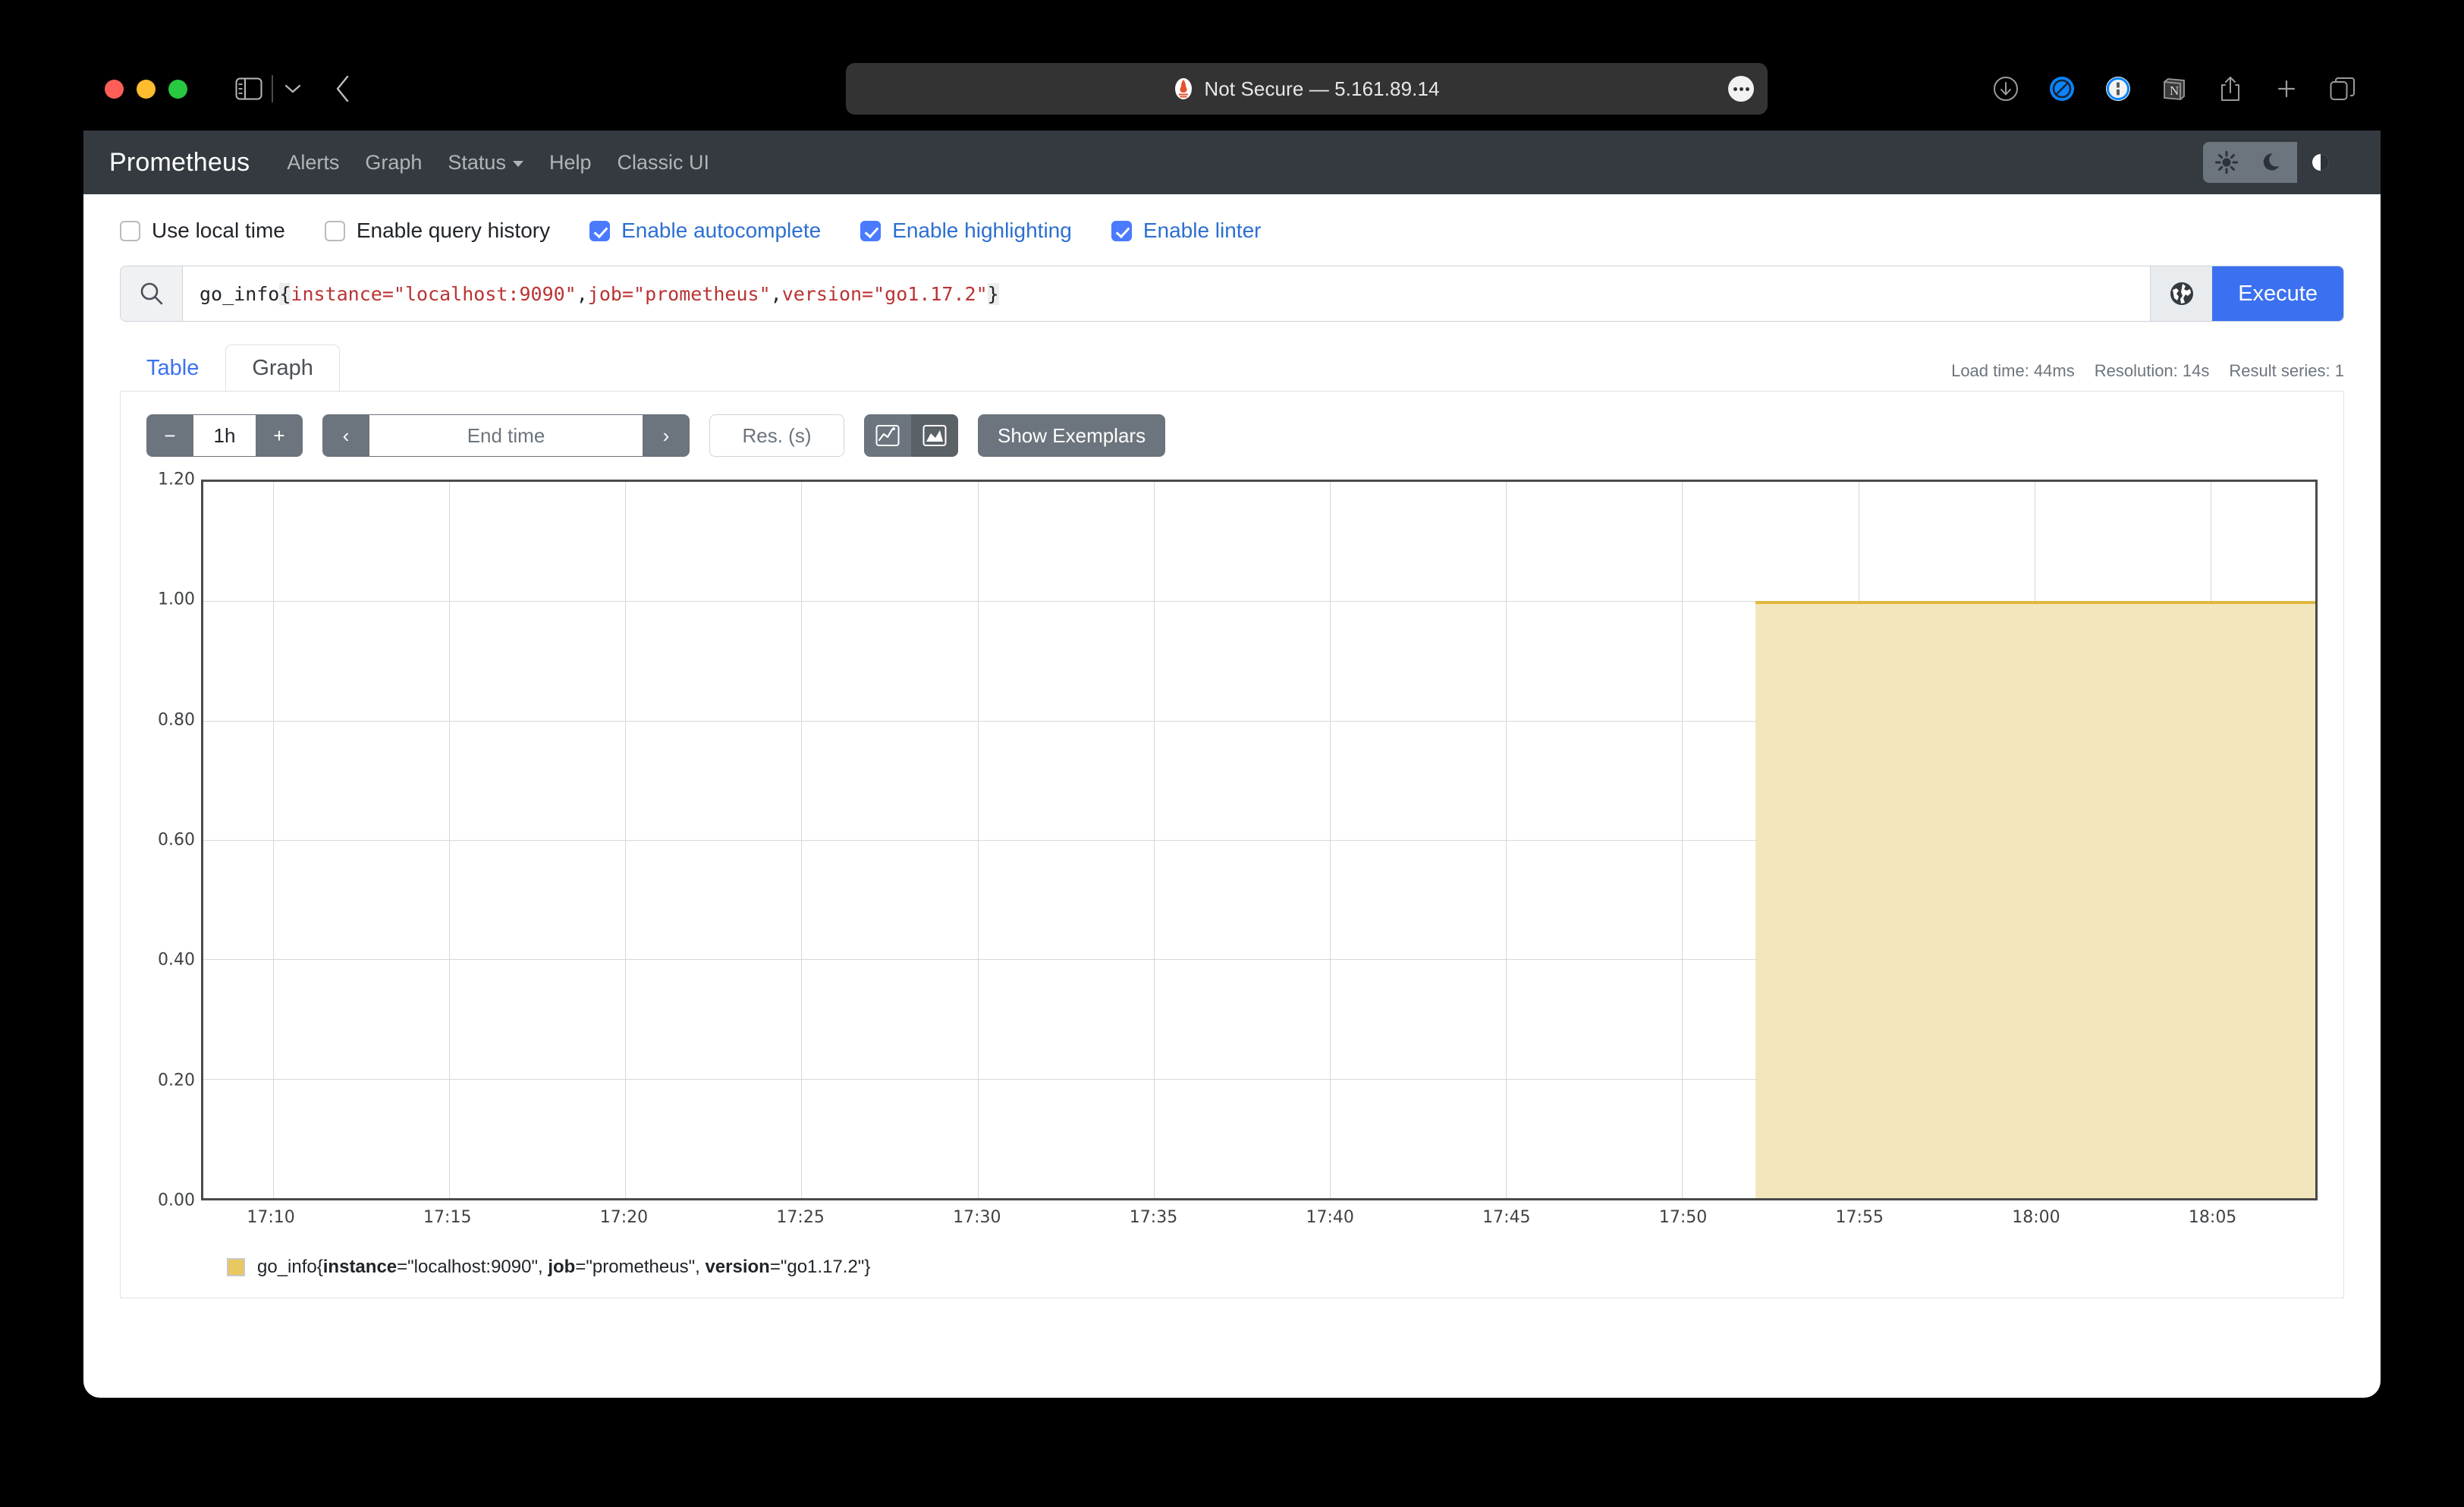  Describe the element at coordinates (290, 1267) in the screenshot. I see `legend-metric: go_info{` at that location.